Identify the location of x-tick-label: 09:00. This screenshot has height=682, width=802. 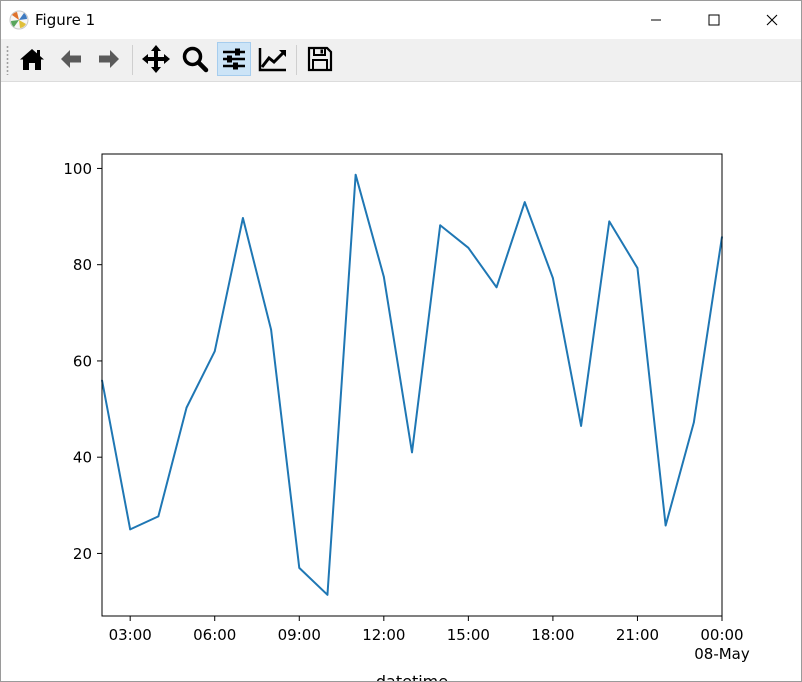
(299, 635).